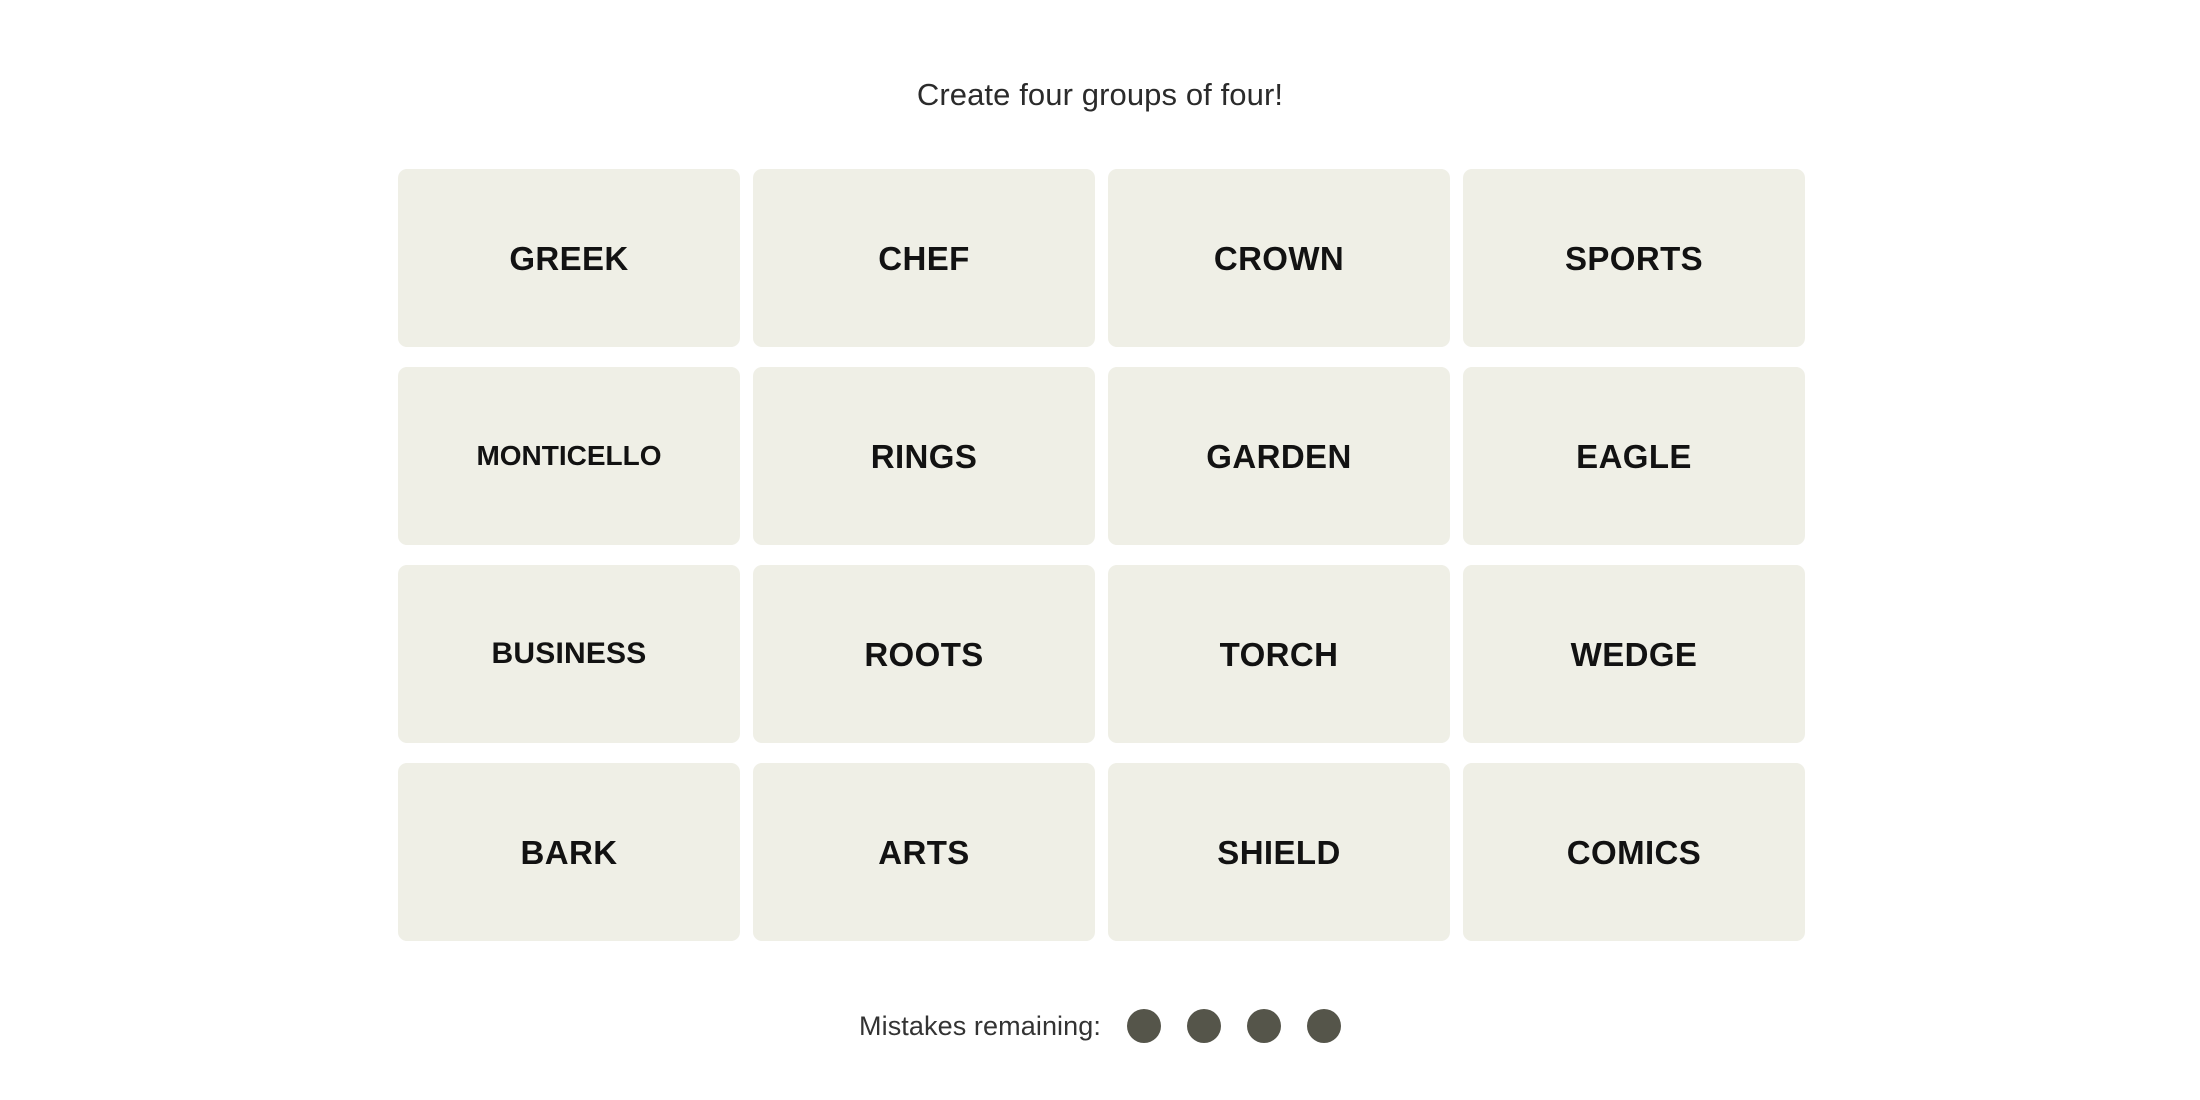 The height and width of the screenshot is (1100, 2200). I want to click on word-tile-label: GREEK, so click(569, 258).